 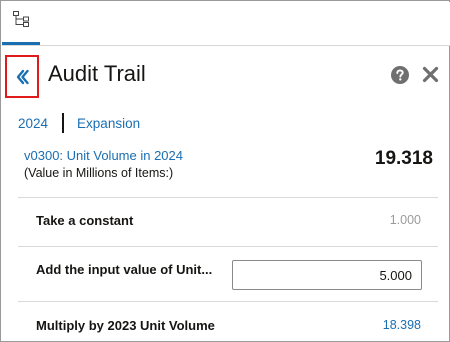 What do you see at coordinates (226, 24) in the screenshot?
I see `tab-strip` at bounding box center [226, 24].